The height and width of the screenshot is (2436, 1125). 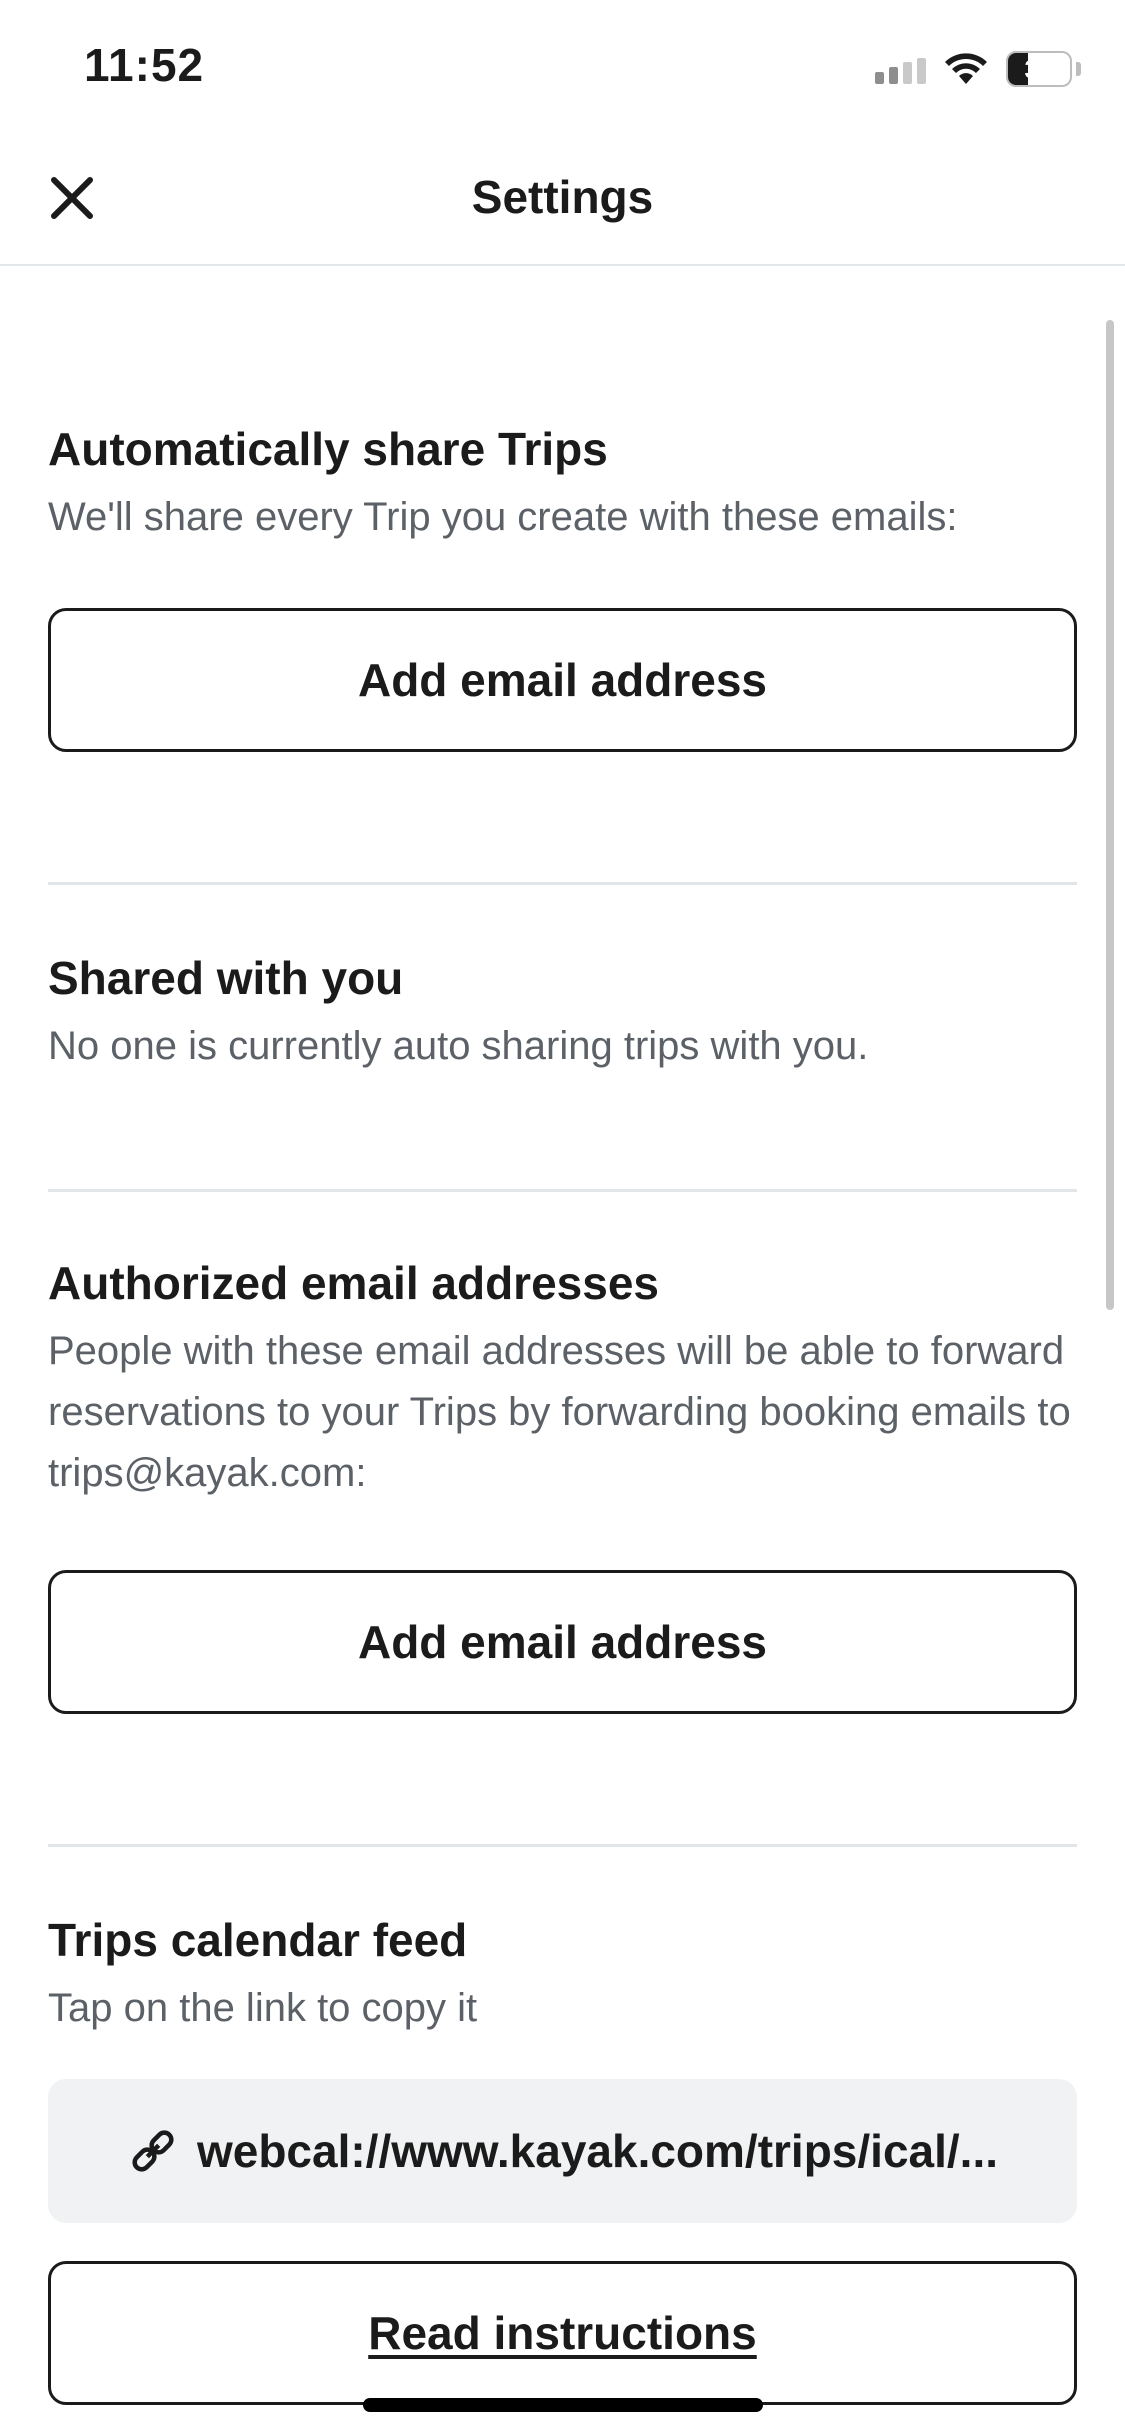 What do you see at coordinates (1110, 815) in the screenshot?
I see `scrollbar` at bounding box center [1110, 815].